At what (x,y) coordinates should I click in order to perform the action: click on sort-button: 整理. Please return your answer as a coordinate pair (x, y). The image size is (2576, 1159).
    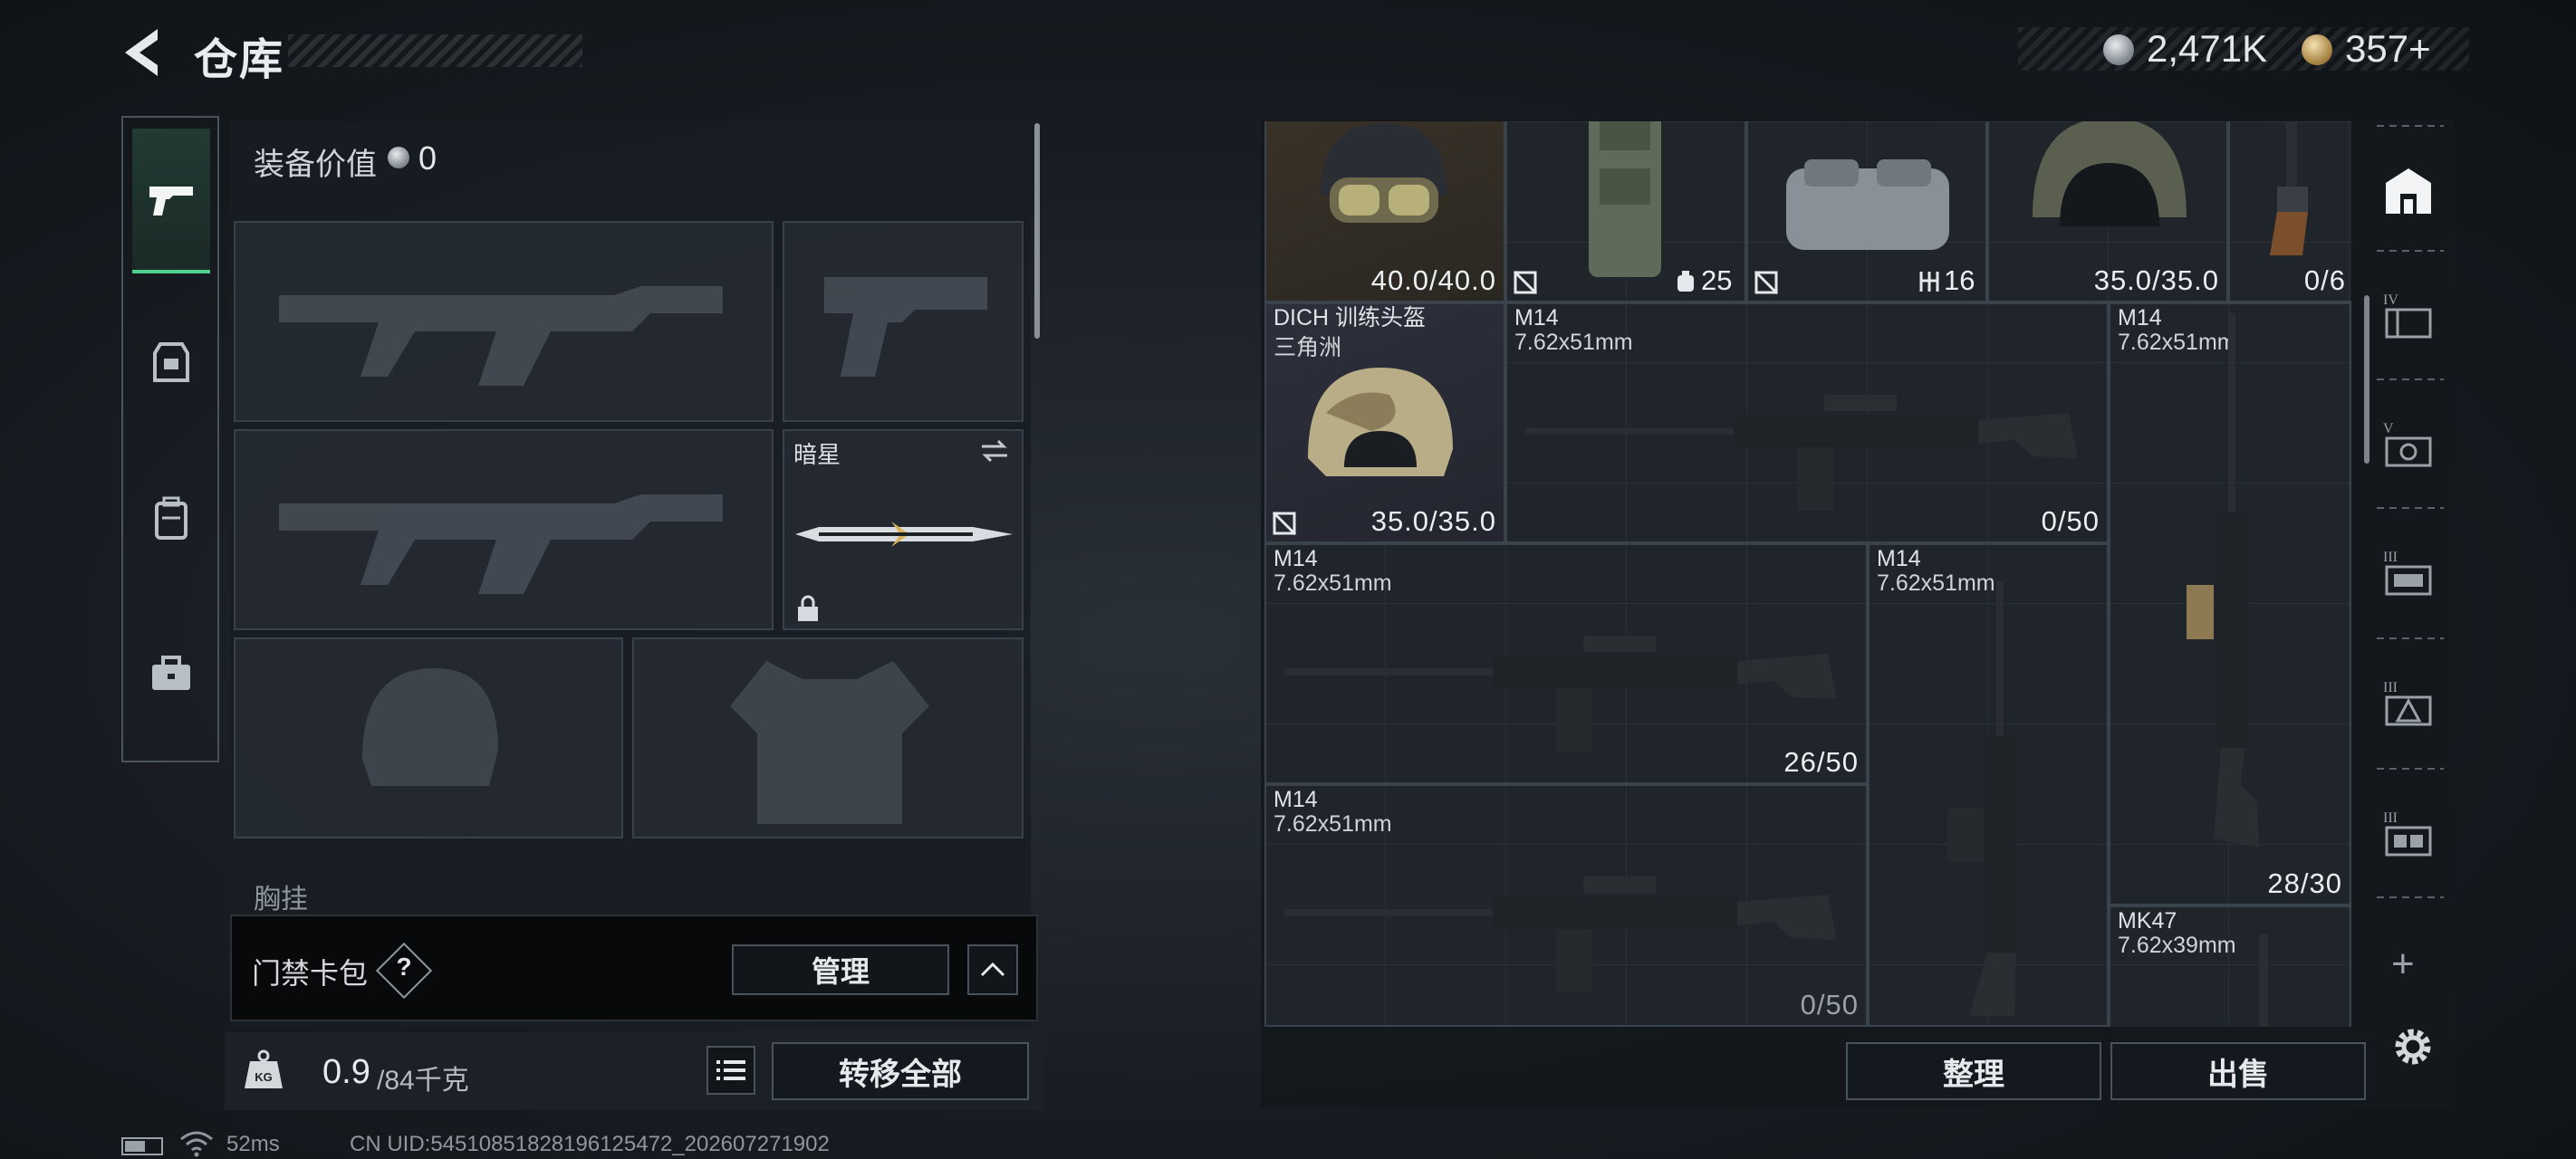
    Looking at the image, I should click on (1973, 1071).